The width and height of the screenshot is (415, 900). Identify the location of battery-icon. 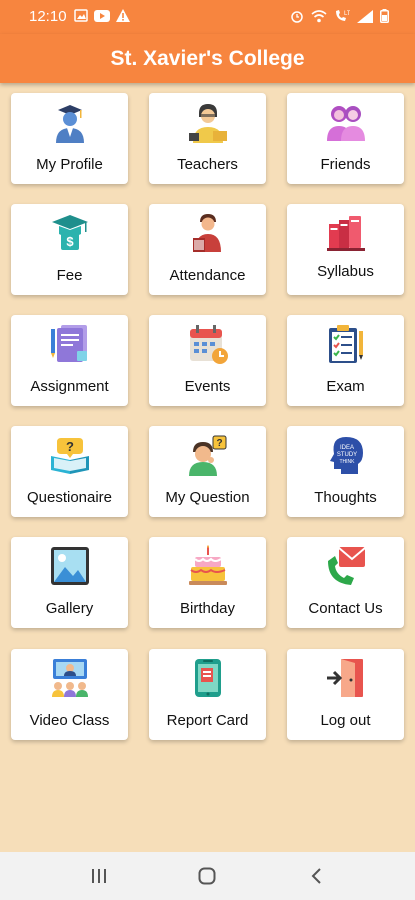
(384, 16).